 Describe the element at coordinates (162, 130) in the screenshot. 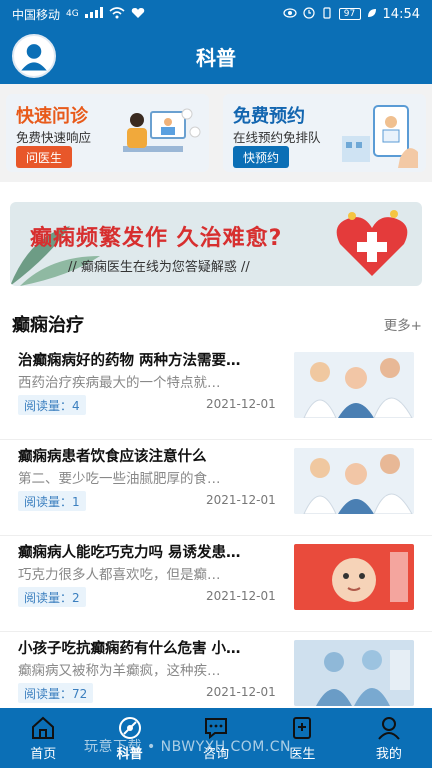

I see `doctor-consult-icon` at that location.